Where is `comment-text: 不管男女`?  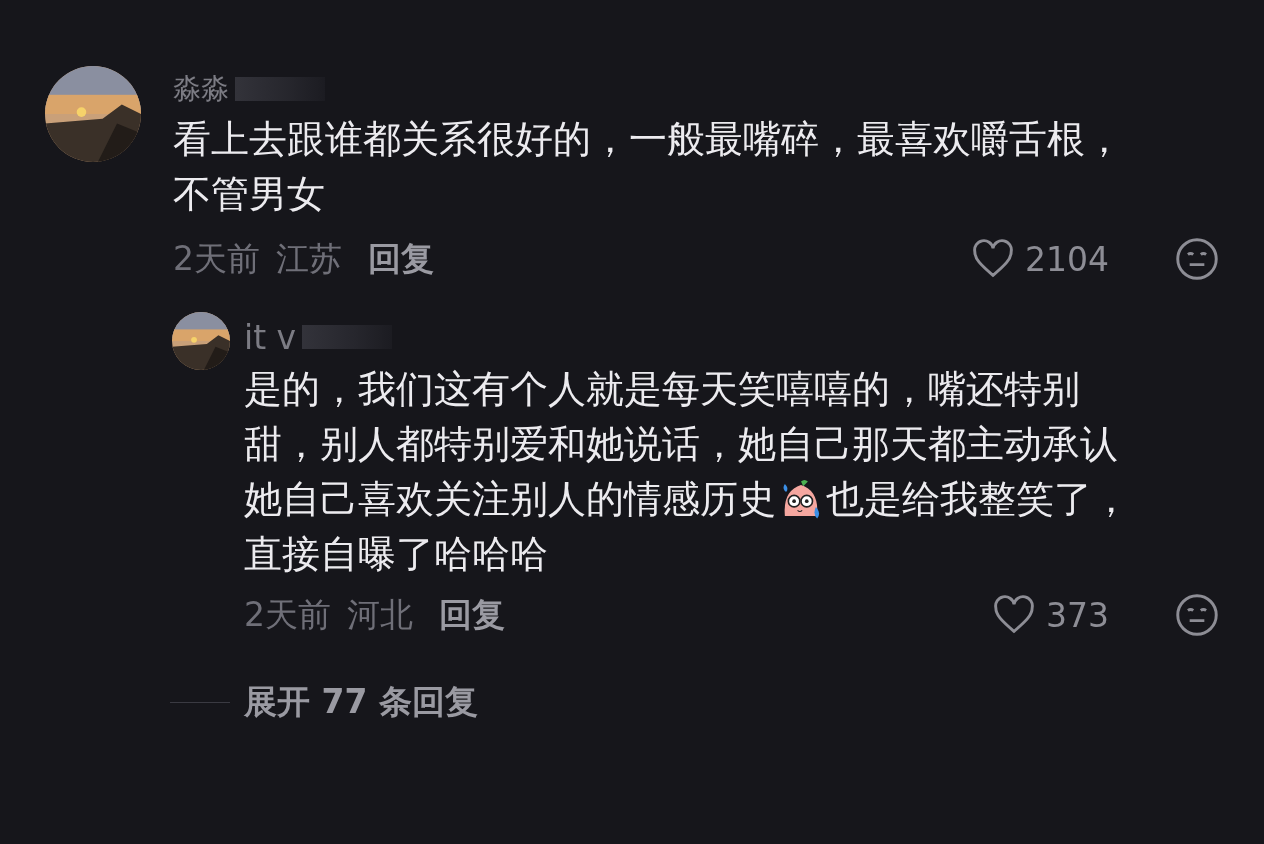
comment-text: 不管男女 is located at coordinates (249, 194).